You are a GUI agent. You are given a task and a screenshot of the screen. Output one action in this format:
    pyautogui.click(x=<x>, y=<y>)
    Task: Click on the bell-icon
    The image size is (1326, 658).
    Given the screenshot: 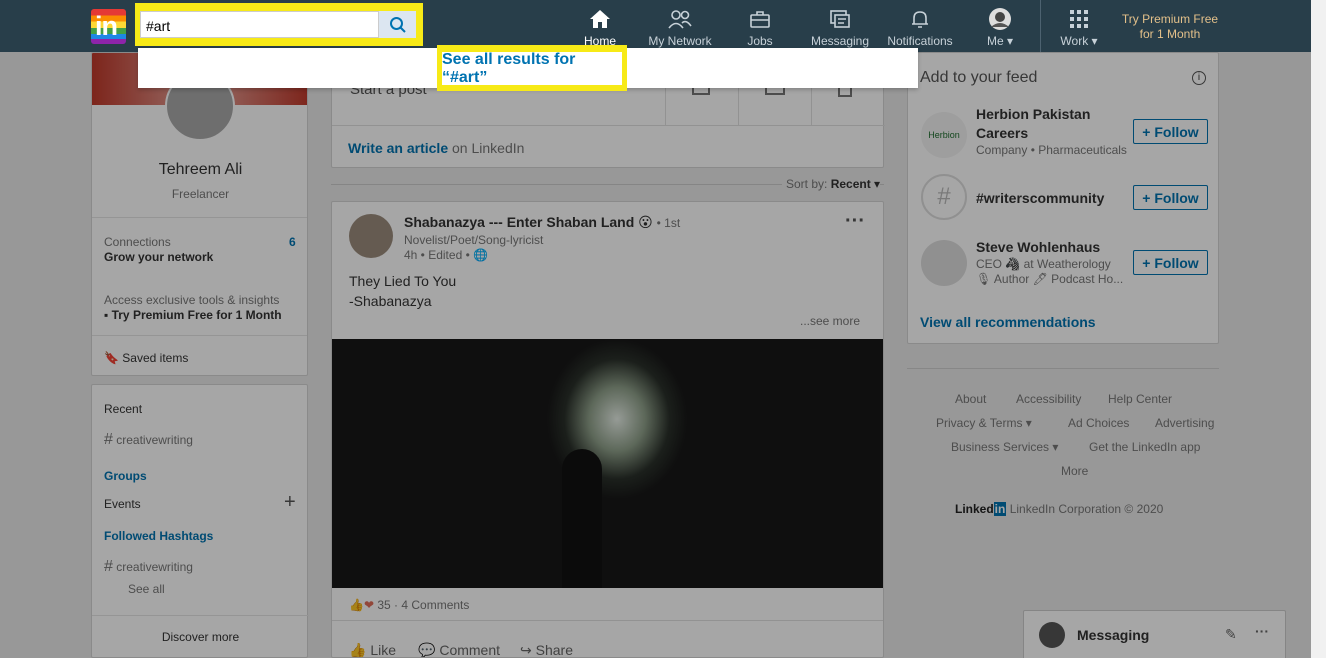 What is the action you would take?
    pyautogui.click(x=920, y=19)
    